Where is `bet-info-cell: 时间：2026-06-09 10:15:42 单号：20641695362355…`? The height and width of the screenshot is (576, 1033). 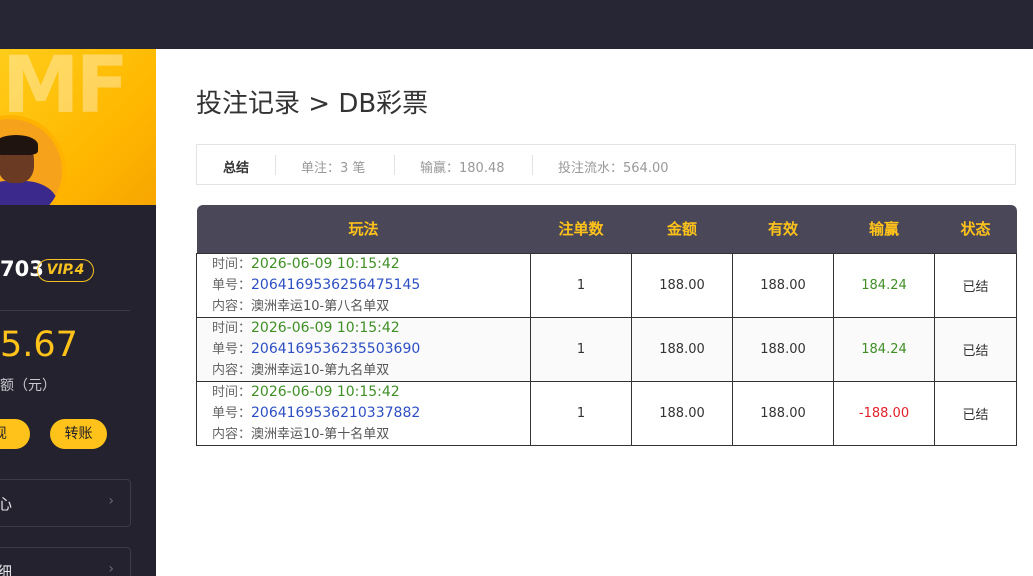
bet-info-cell: 时间：2026-06-09 10:15:42 单号：20641695362355… is located at coordinates (363, 349).